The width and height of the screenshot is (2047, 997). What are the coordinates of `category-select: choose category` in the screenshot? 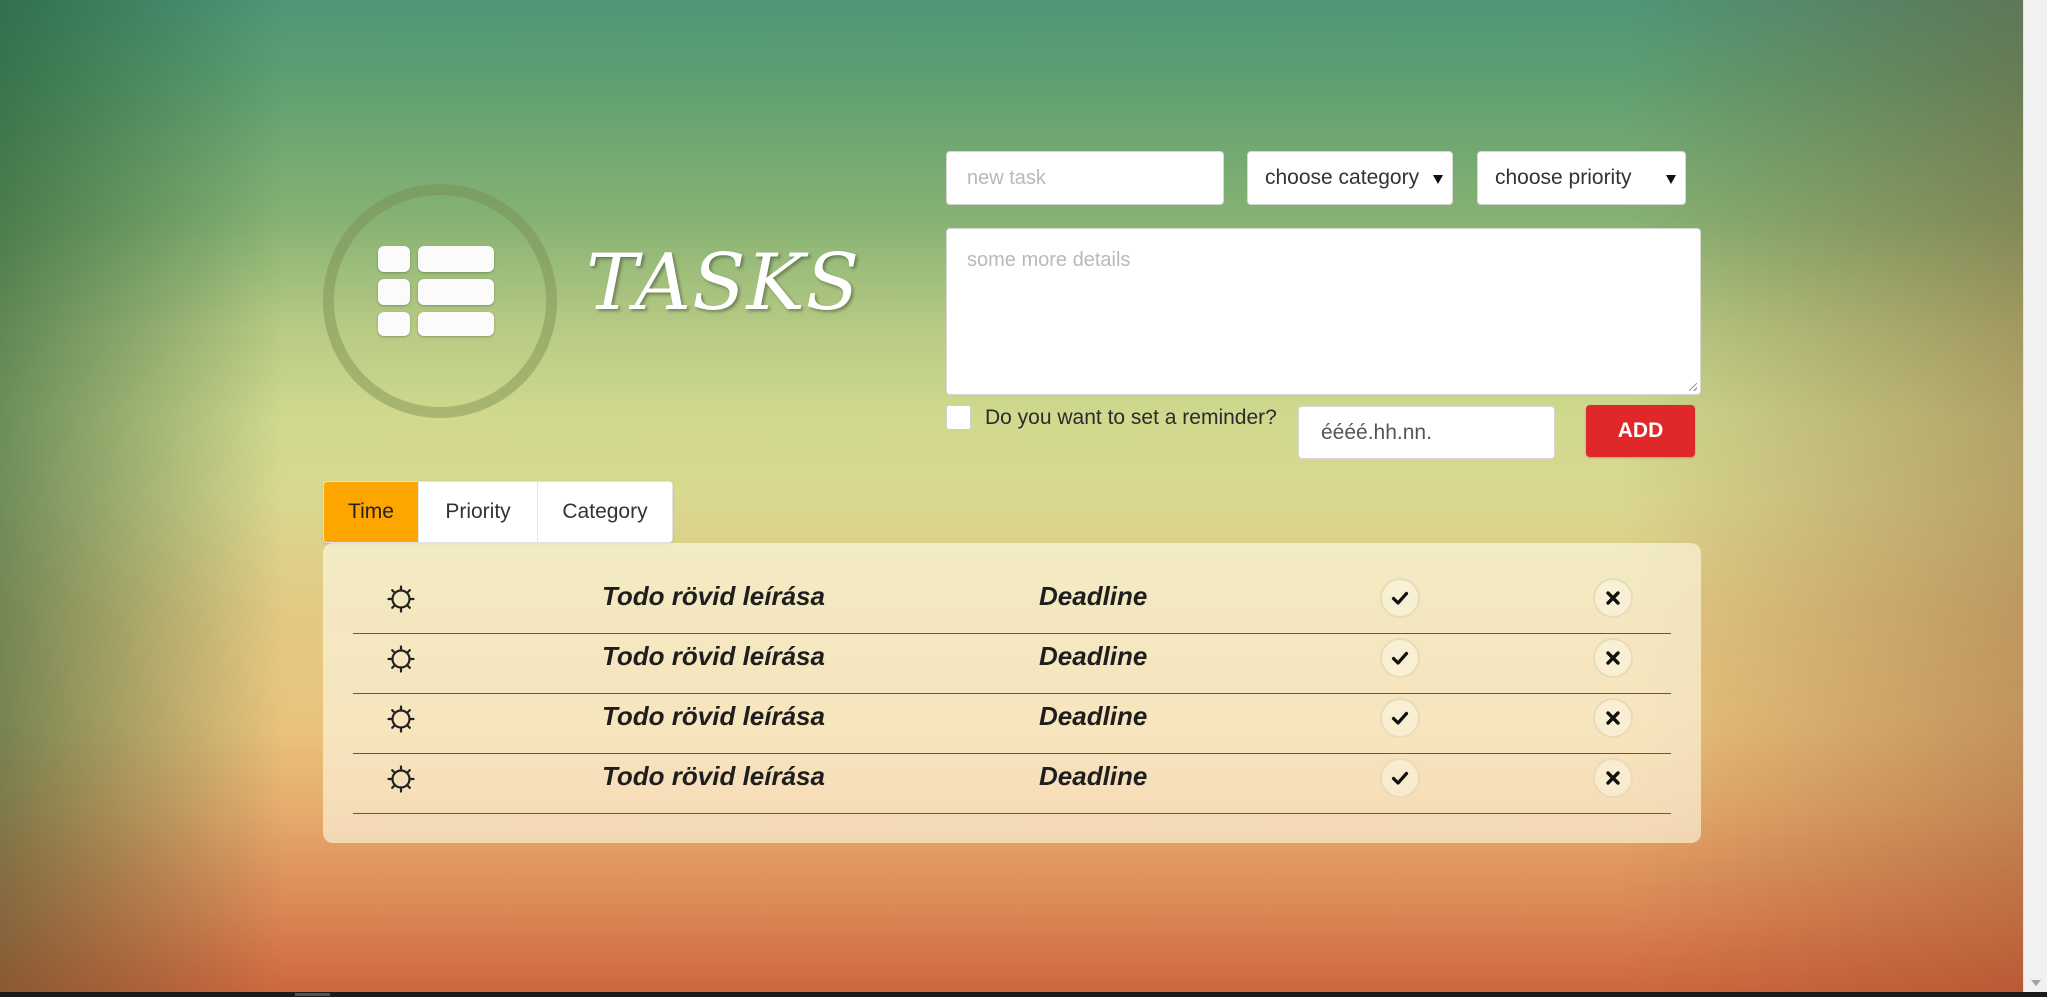 It's located at (1350, 178).